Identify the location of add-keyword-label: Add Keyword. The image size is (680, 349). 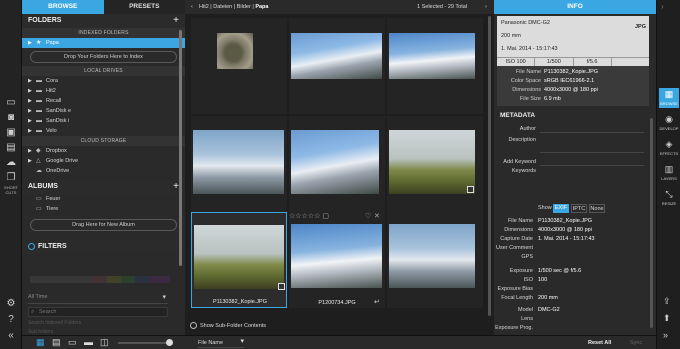
(519, 162).